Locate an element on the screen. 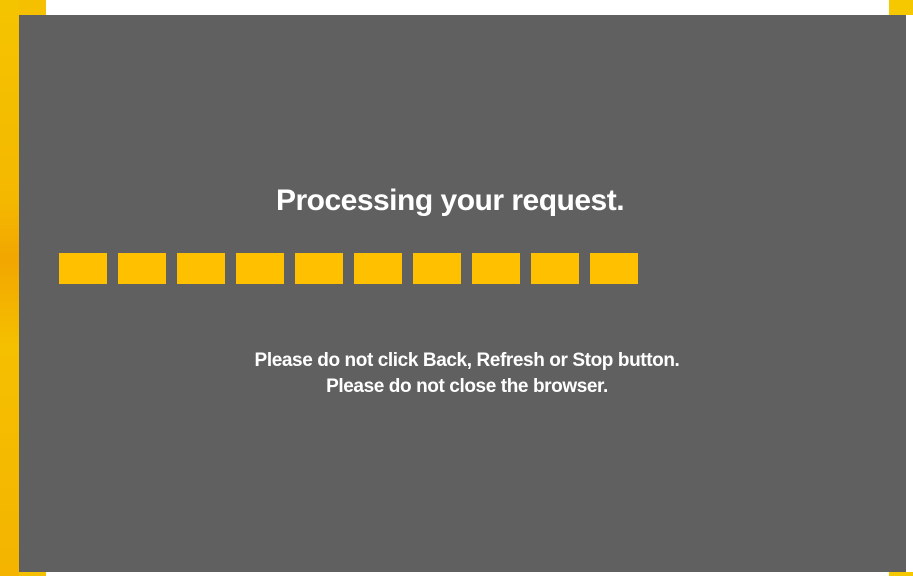 This screenshot has height=576, width=913. progress-bar is located at coordinates (348, 268).